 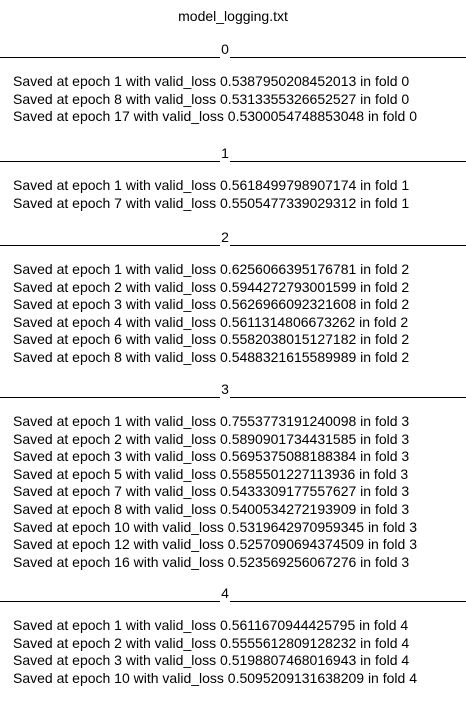 I want to click on fold-separator: 2, so click(x=233, y=238).